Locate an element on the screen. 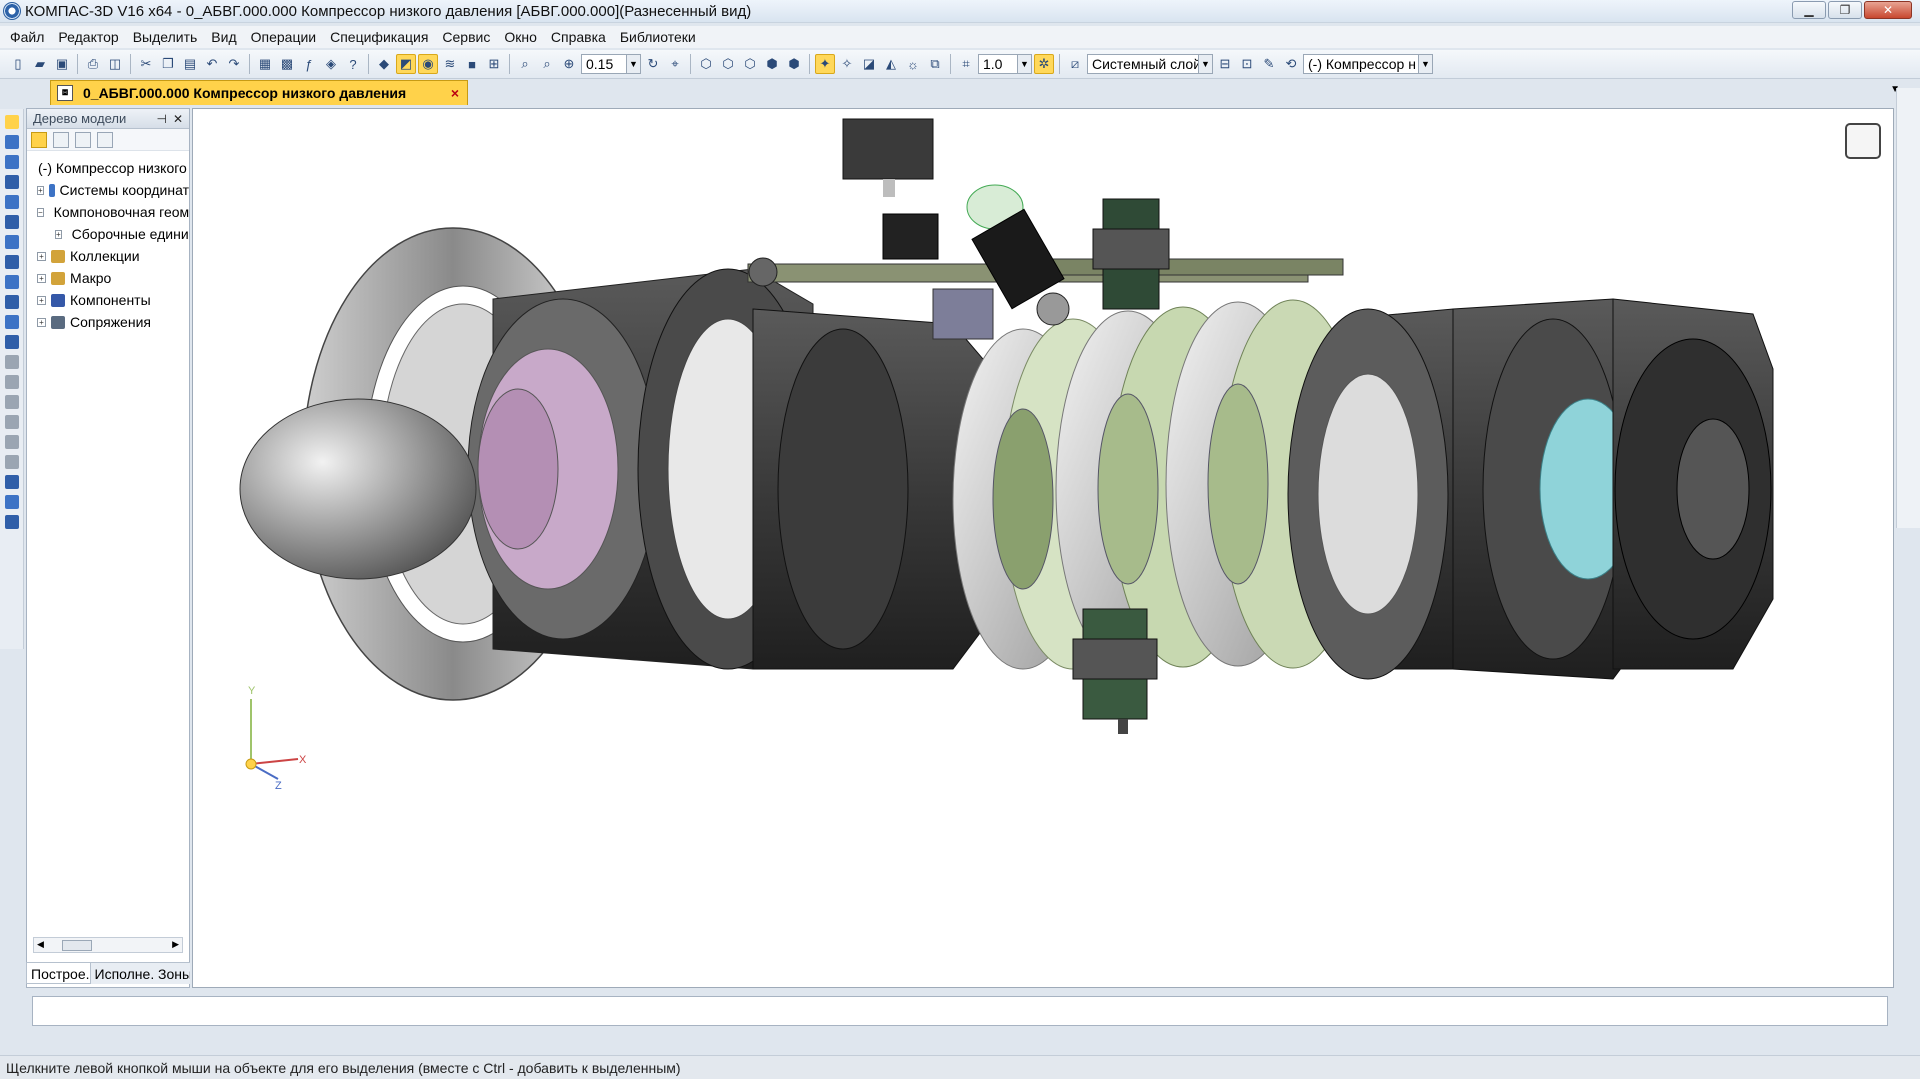  edit-source-icon: ⊡ is located at coordinates (1247, 64).